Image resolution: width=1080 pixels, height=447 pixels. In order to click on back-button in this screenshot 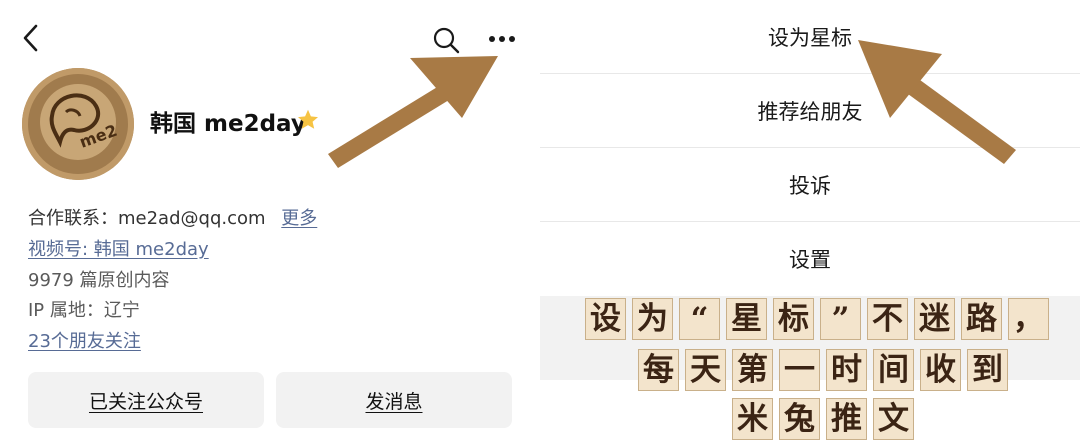, I will do `click(32, 38)`.